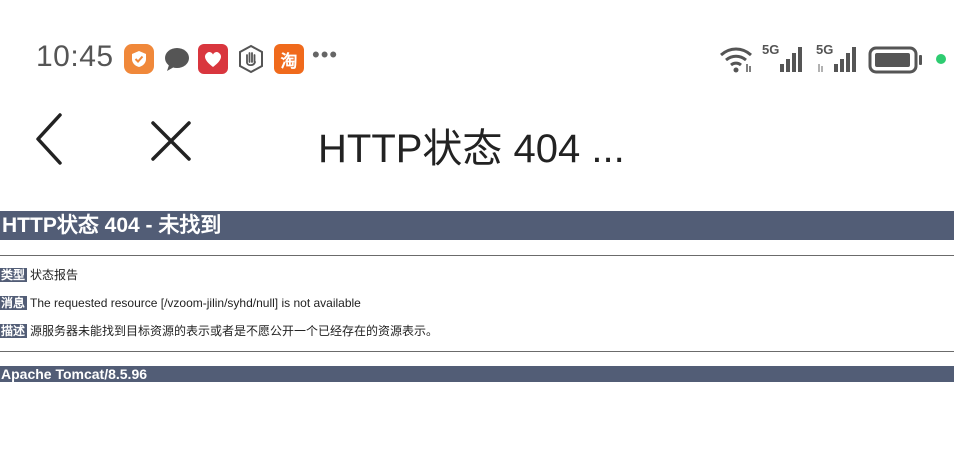  Describe the element at coordinates (477, 59) in the screenshot. I see `status-bar: 10:45 淘 ••• 5G 5G` at that location.